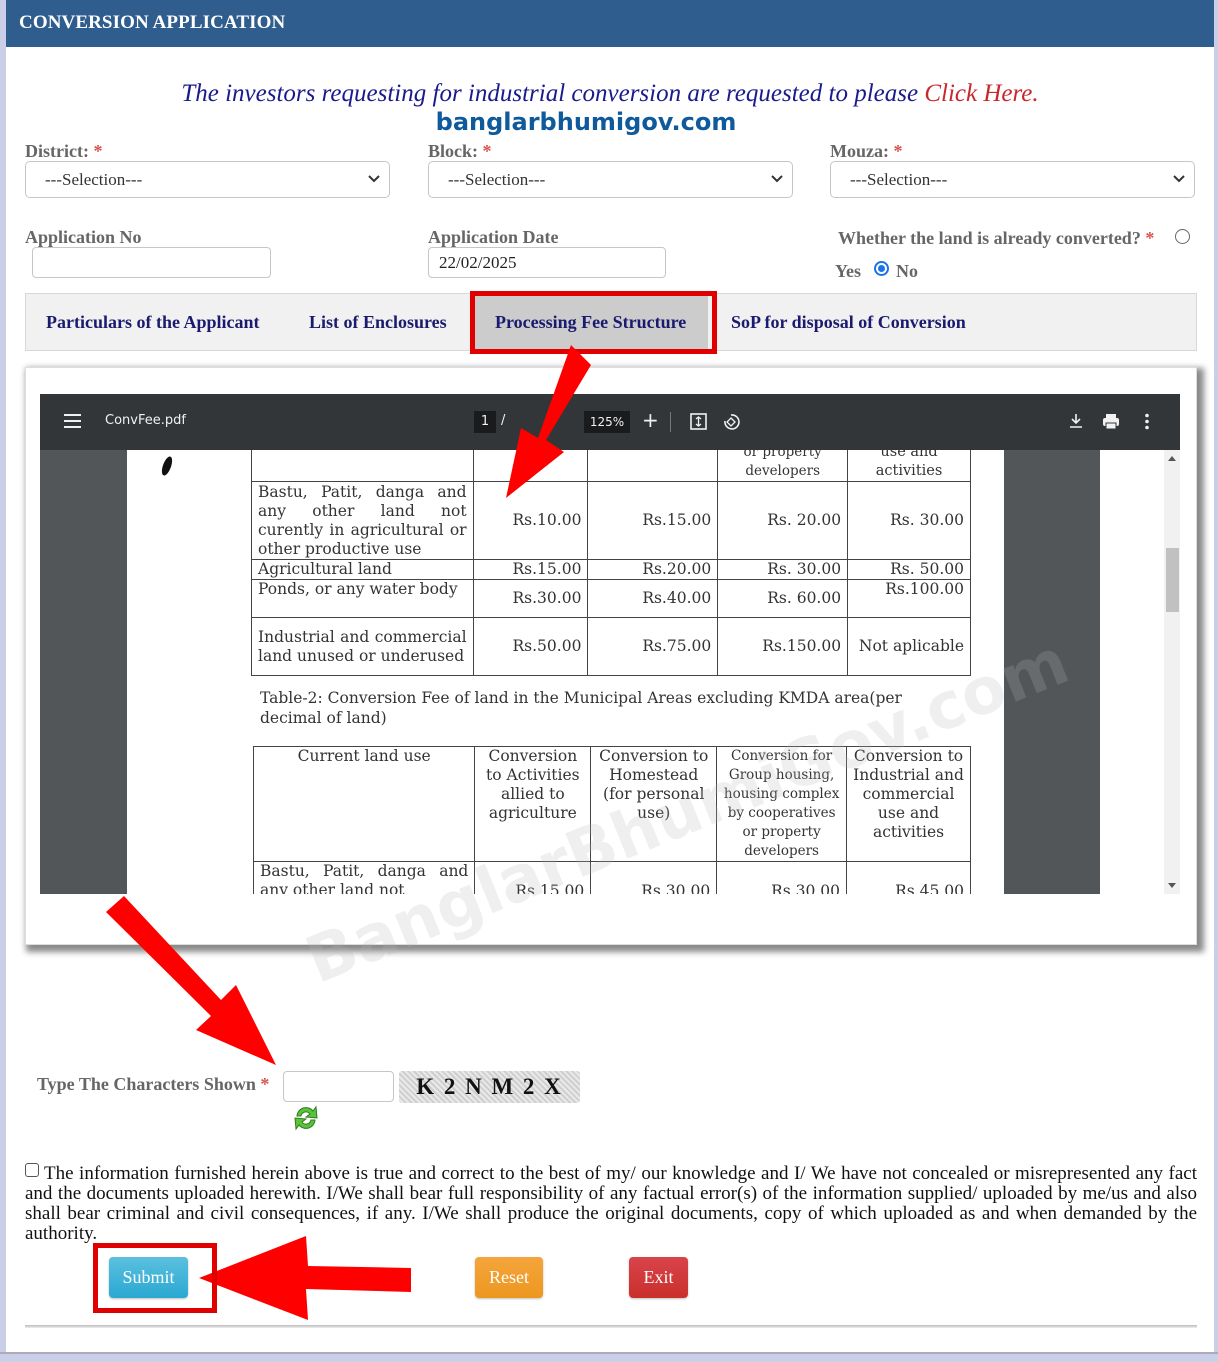 The height and width of the screenshot is (1362, 1218). I want to click on refresh-captcha-icon, so click(306, 1118).